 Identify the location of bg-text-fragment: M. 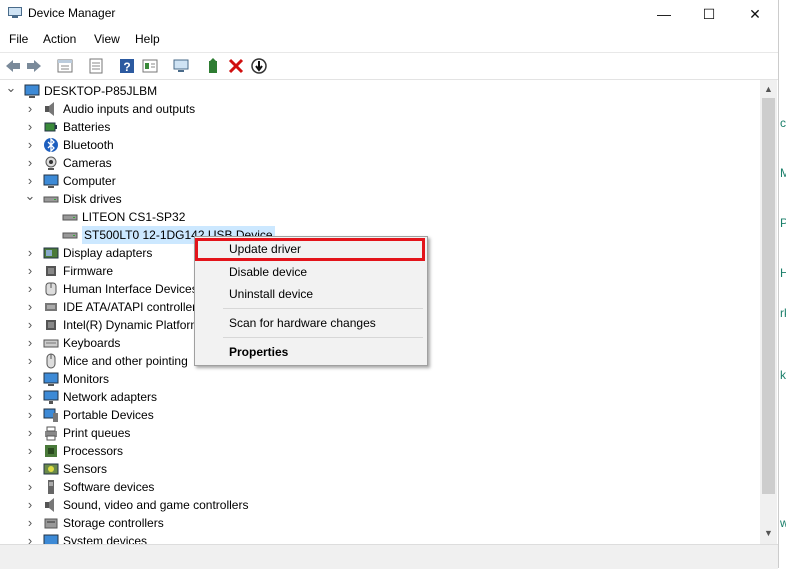
(783, 173).